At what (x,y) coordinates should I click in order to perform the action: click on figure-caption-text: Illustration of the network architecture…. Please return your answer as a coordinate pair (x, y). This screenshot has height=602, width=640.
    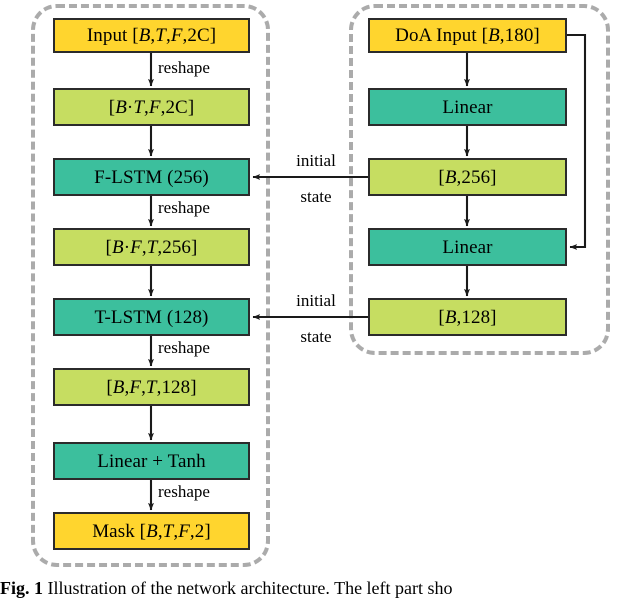
    Looking at the image, I should click on (250, 588).